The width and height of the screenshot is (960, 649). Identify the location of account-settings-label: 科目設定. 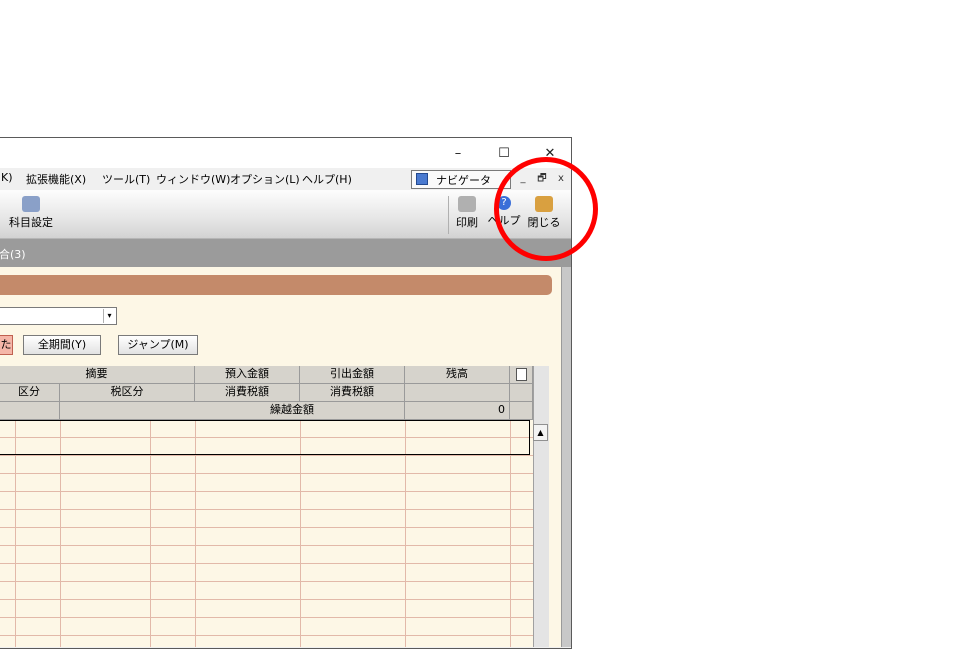
(31, 222).